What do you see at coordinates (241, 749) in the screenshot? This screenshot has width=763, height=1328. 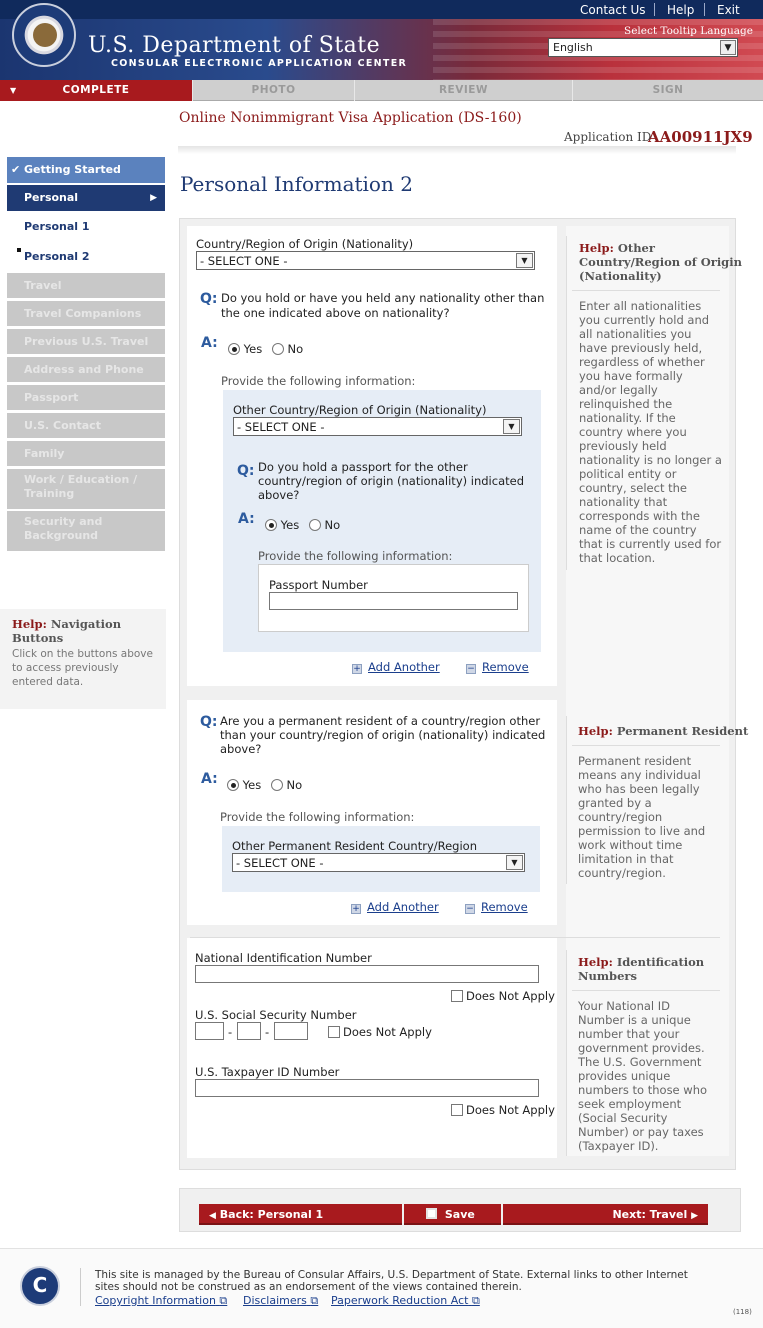 I see `q-permanent-resident-text: above?` at bounding box center [241, 749].